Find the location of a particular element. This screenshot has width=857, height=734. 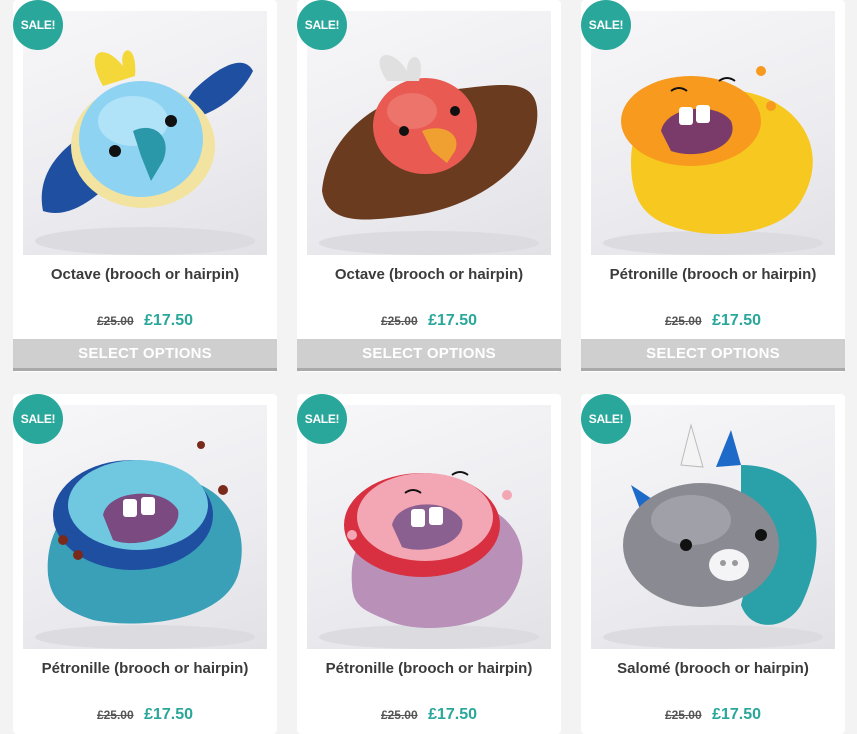

unicorn-brooch-image is located at coordinates (713, 536).